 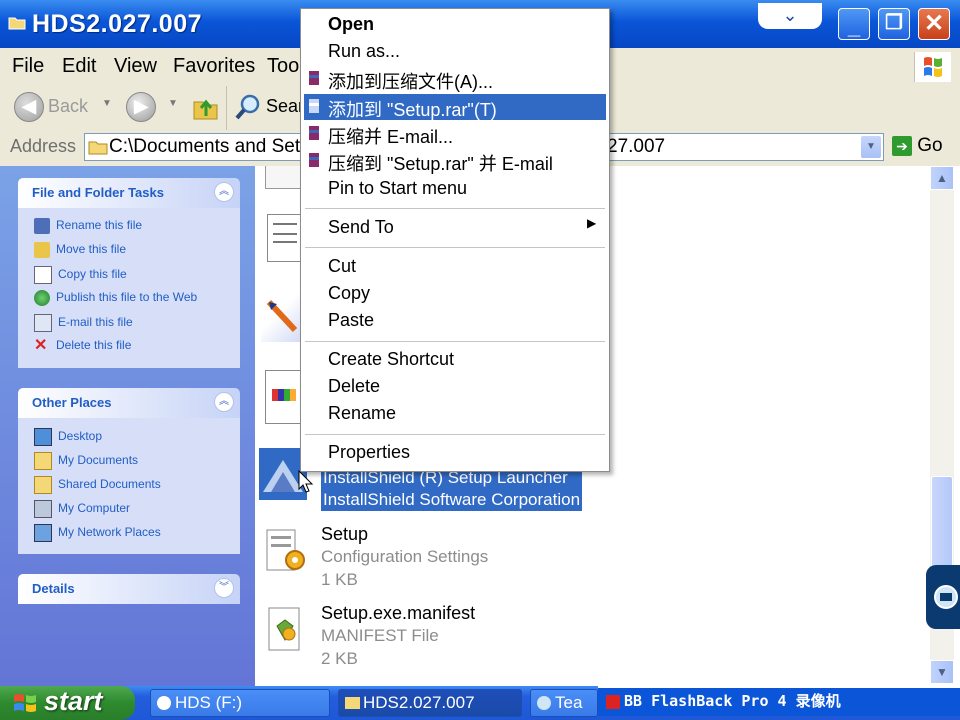 I want to click on file-type: MANIFEST File, so click(x=380, y=635).